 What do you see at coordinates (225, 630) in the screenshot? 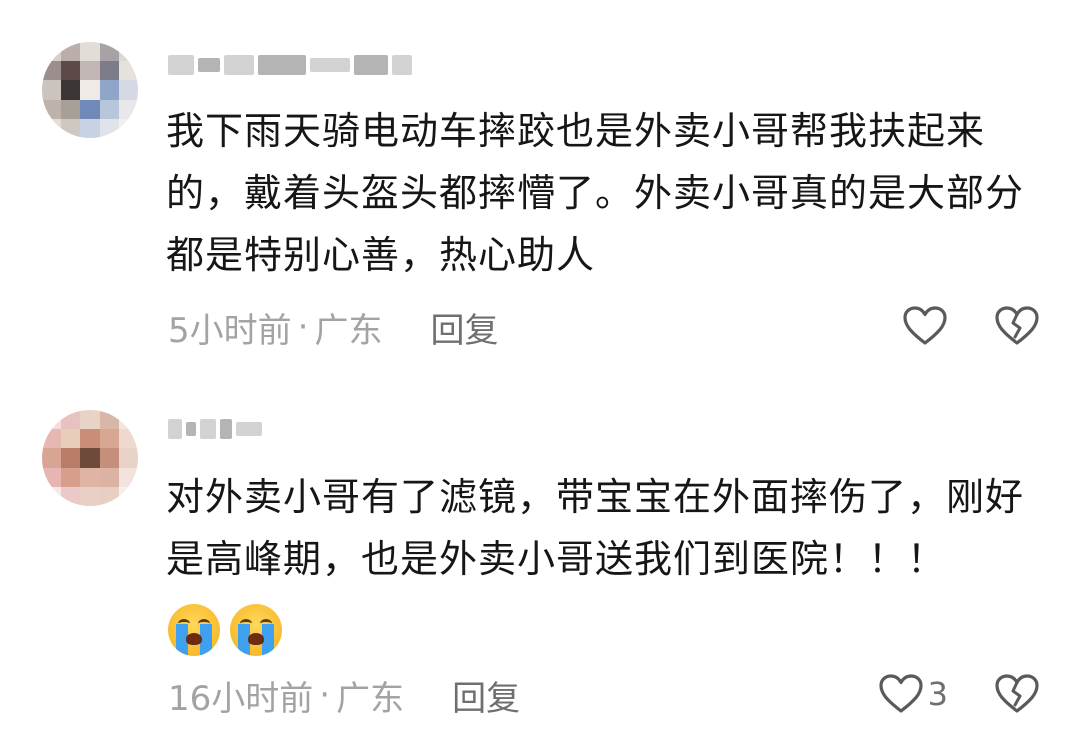
I see `emoji-row` at bounding box center [225, 630].